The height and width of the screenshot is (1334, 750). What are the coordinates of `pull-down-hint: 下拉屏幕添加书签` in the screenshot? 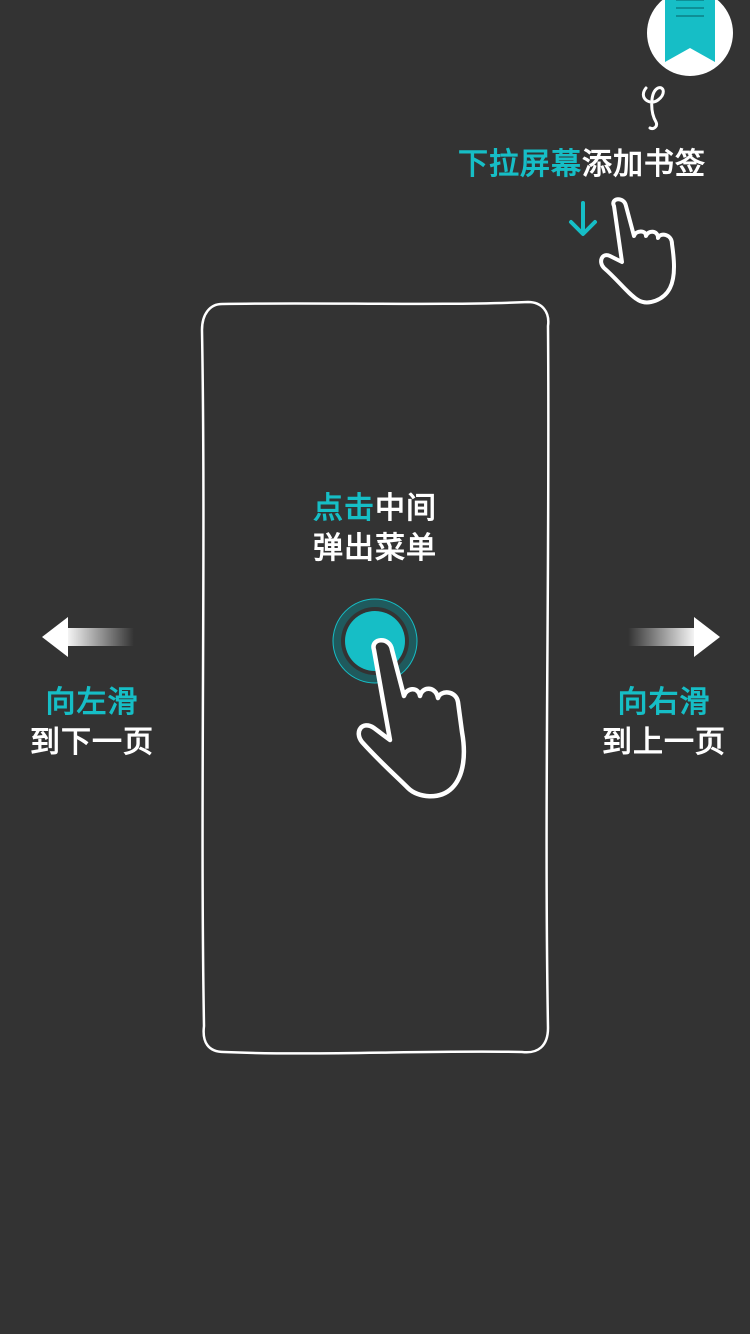 It's located at (582, 165).